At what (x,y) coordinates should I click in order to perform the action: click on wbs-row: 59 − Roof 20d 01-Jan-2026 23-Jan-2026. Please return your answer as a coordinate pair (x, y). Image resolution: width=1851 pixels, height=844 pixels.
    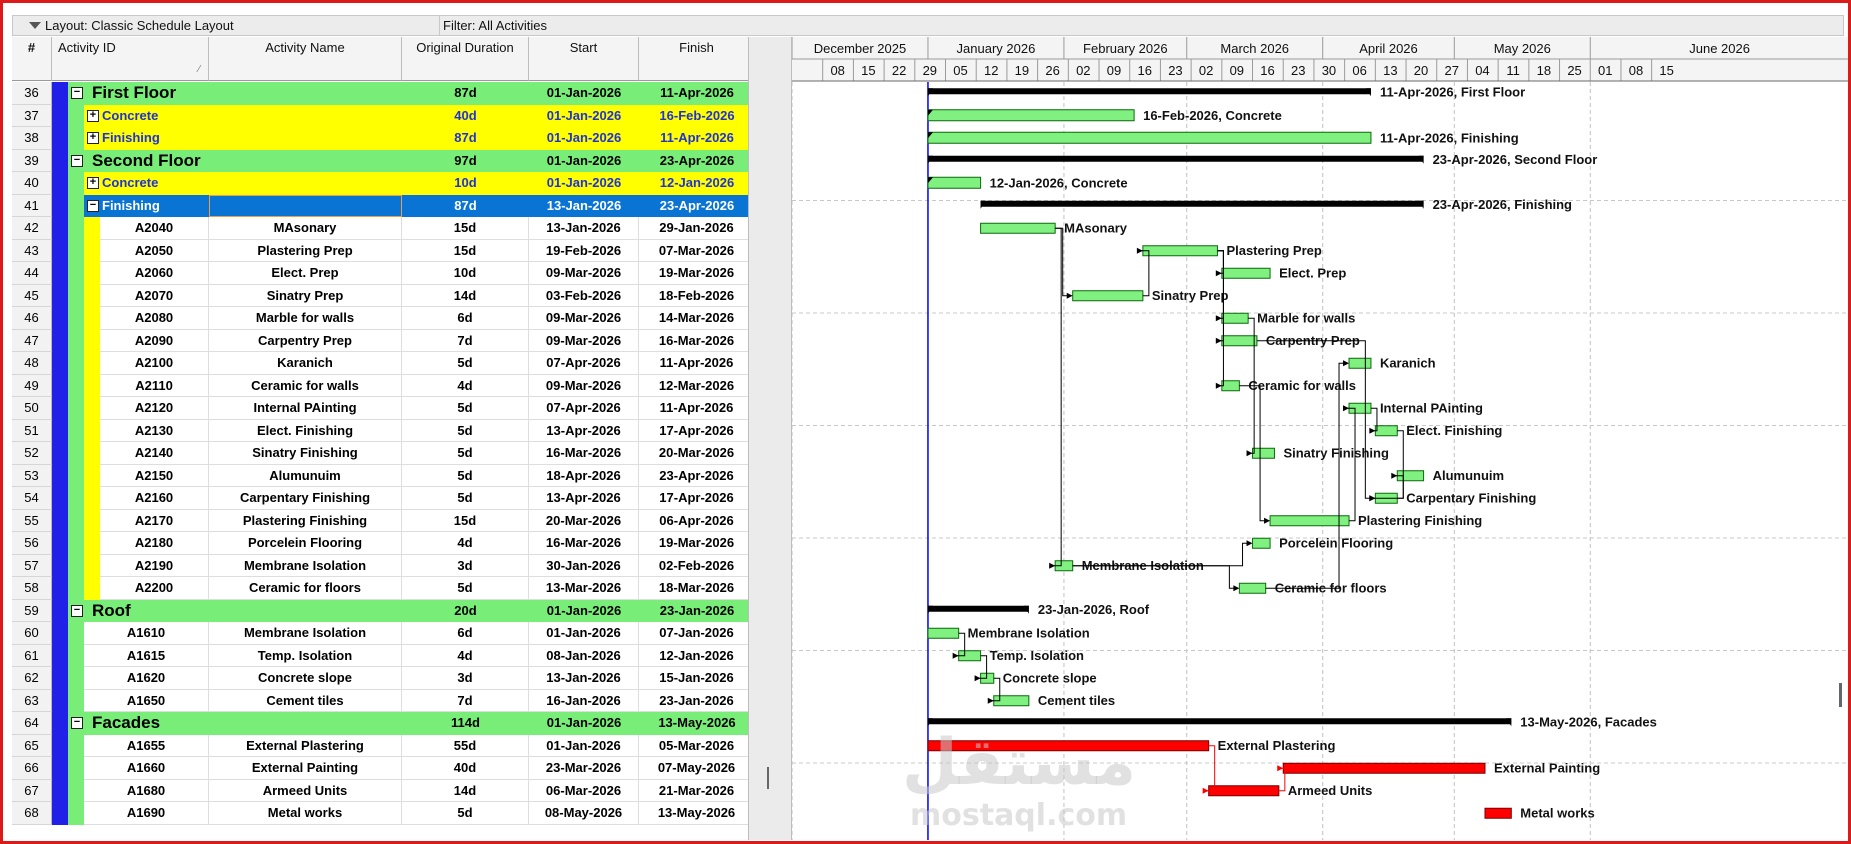
    Looking at the image, I should click on (383, 610).